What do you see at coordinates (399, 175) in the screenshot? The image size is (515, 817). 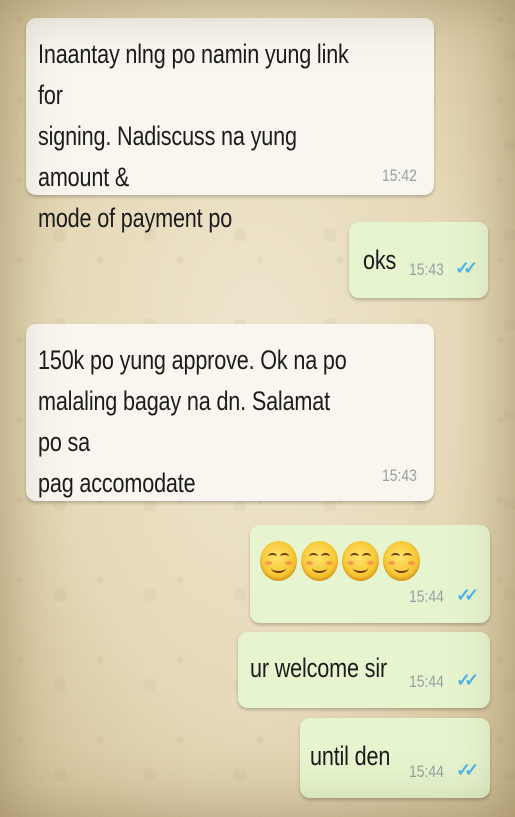 I see `message-timestamp: 15:42` at bounding box center [399, 175].